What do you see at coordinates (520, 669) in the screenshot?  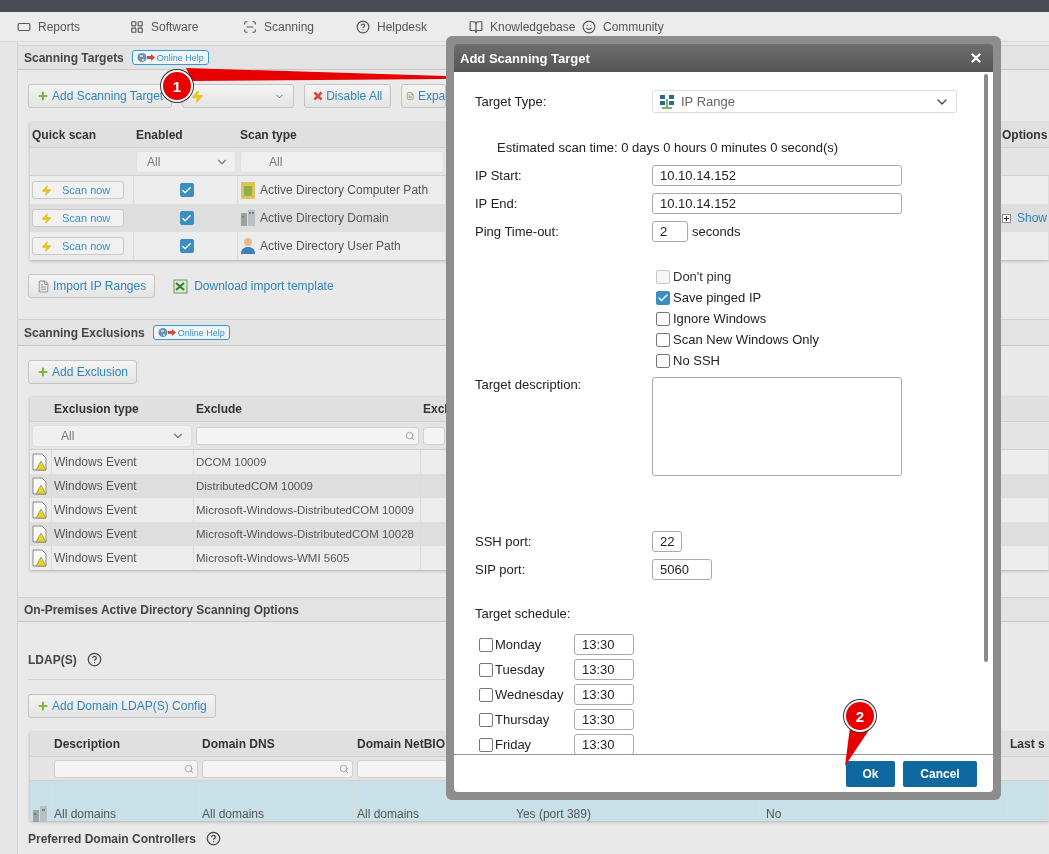 I see `day-label: Tuesday` at bounding box center [520, 669].